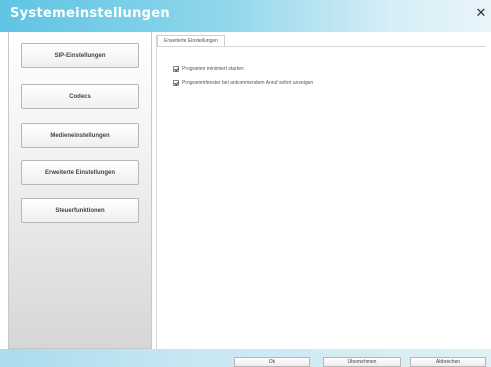 The height and width of the screenshot is (367, 491). I want to click on close-icon: ✕, so click(481, 14).